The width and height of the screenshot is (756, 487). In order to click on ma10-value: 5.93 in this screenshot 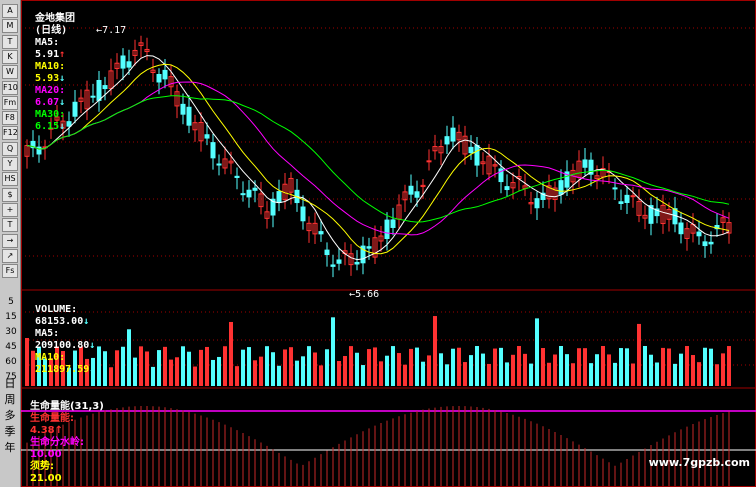, I will do `click(47, 78)`.